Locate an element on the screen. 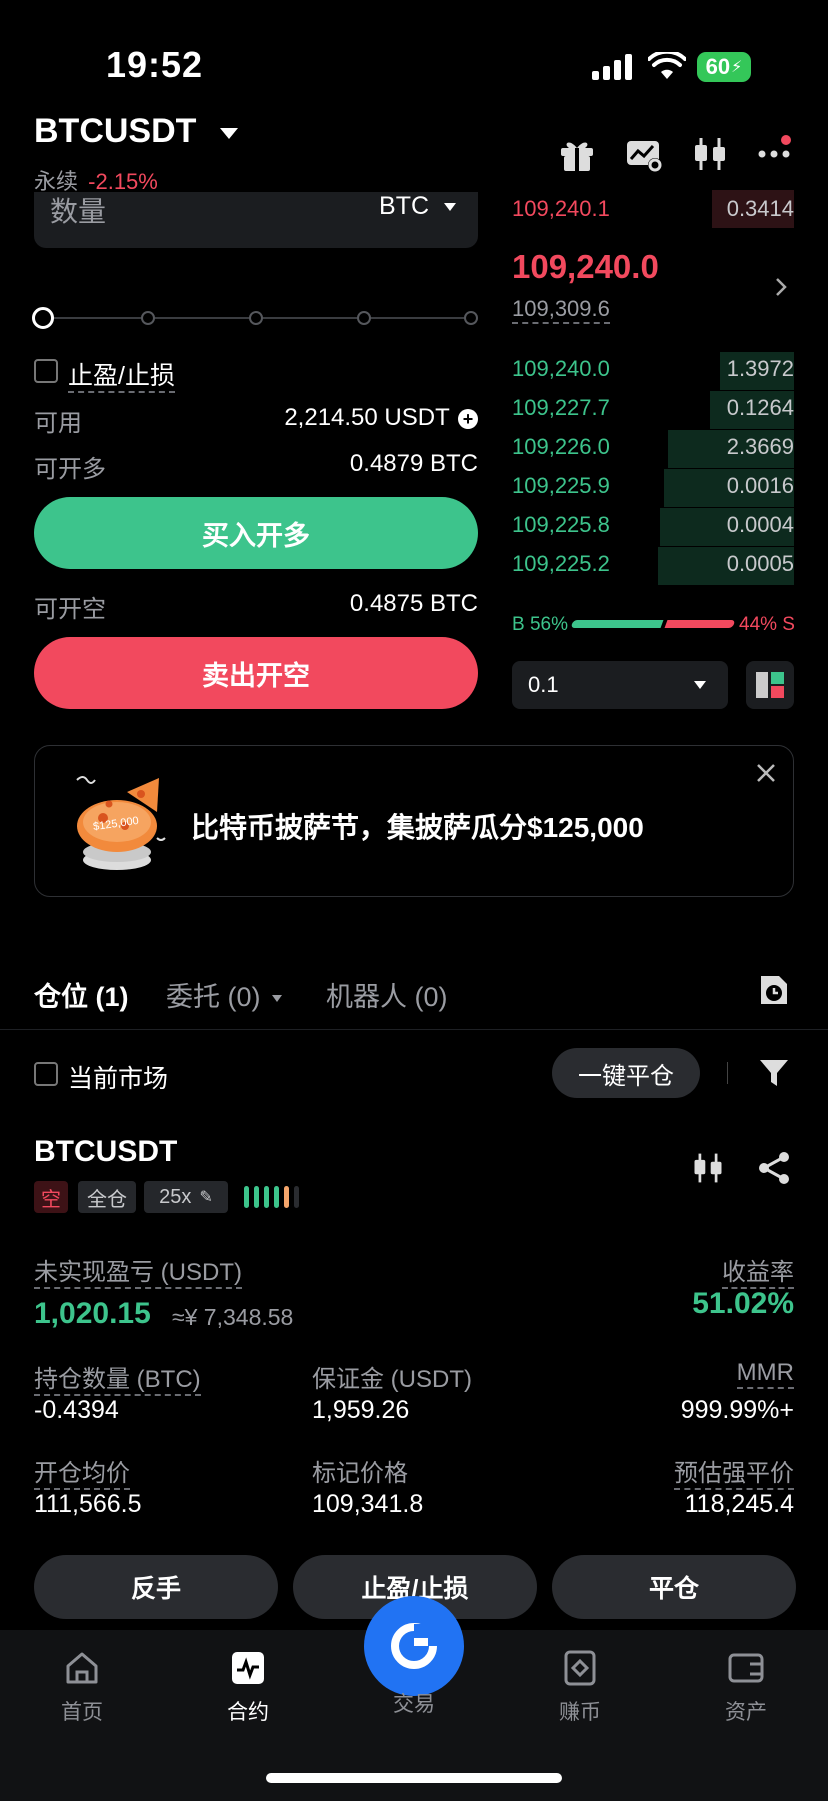 Image resolution: width=828 pixels, height=1801 pixels. symbol-selector: BTCUSDT is located at coordinates (136, 131).